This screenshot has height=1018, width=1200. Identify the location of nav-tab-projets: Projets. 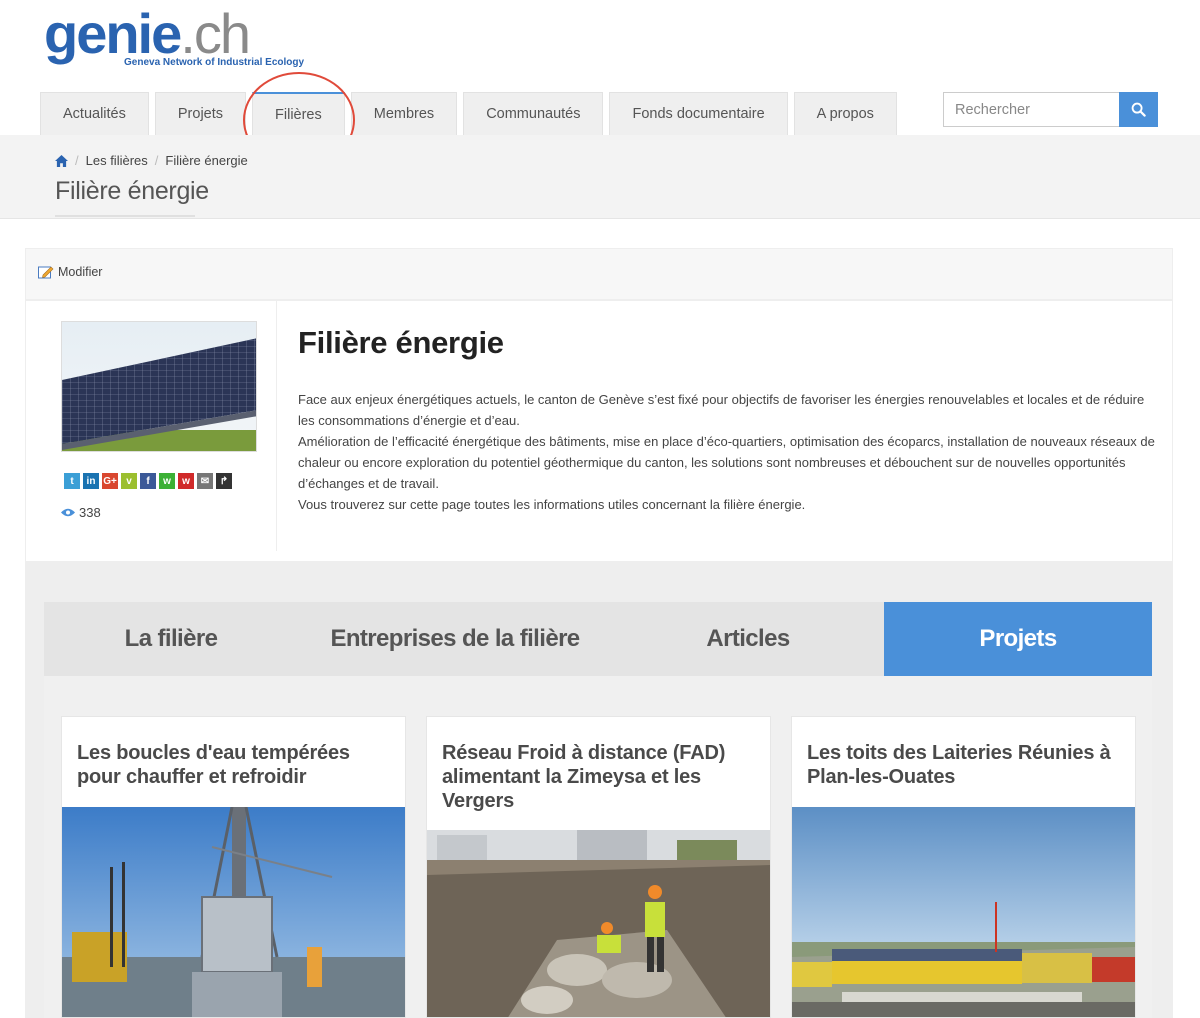
(200, 113).